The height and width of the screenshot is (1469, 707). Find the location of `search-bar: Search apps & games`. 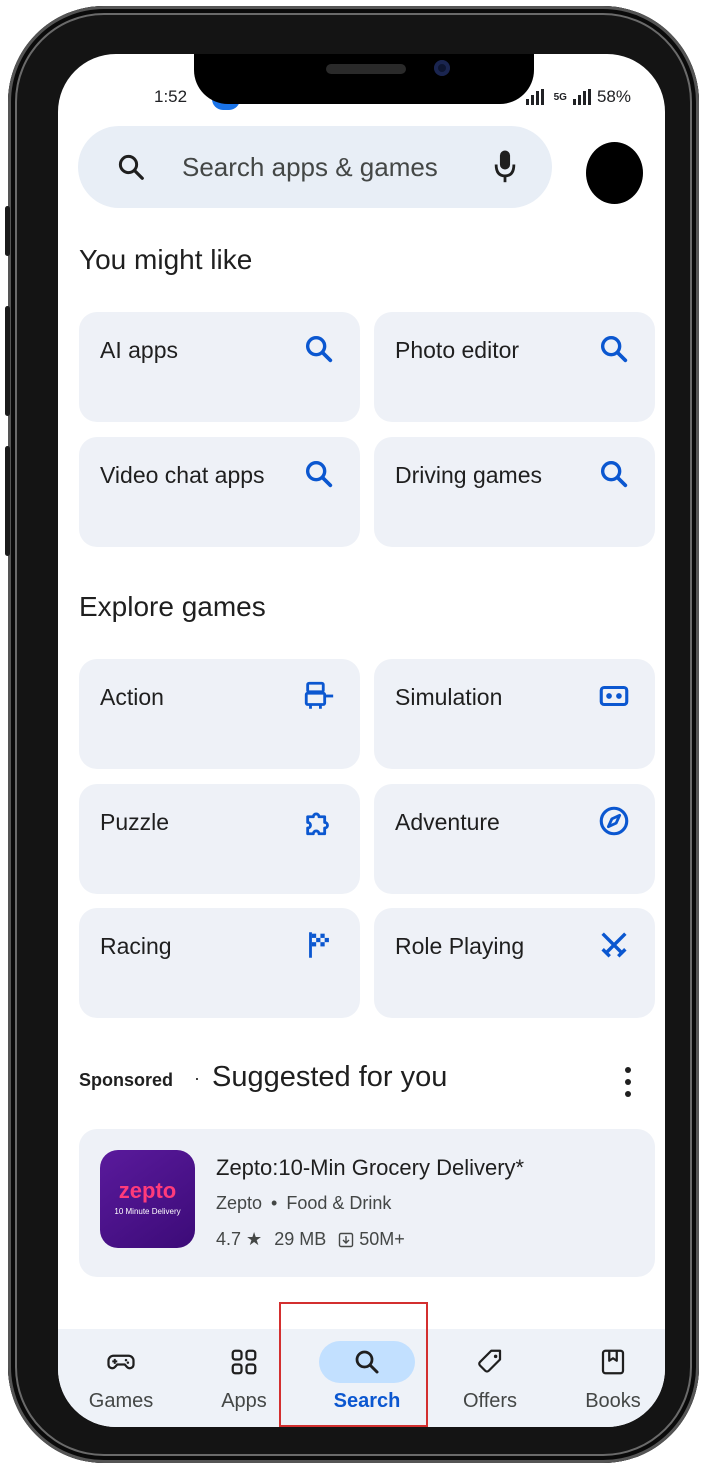

search-bar: Search apps & games is located at coordinates (315, 167).